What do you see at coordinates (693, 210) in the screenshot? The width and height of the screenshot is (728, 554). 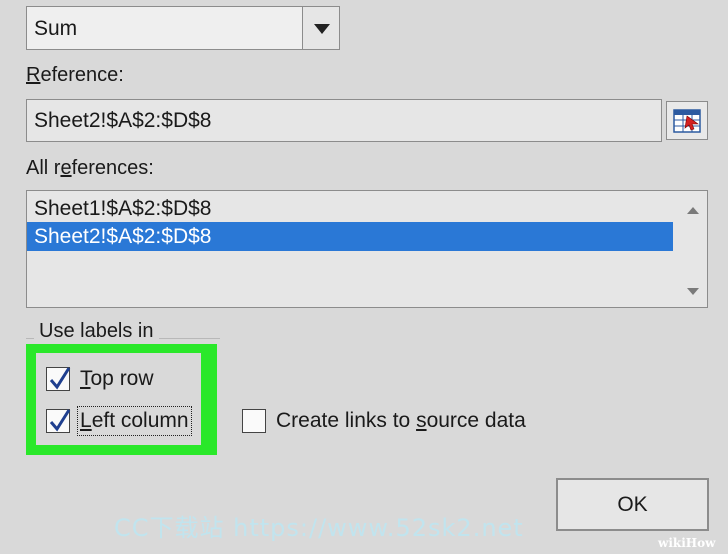 I see `scroll-up-icon` at bounding box center [693, 210].